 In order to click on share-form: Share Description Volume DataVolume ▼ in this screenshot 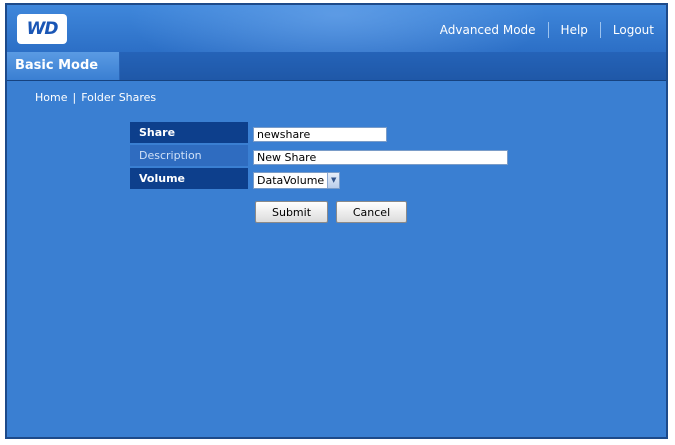, I will do `click(319, 155)`.